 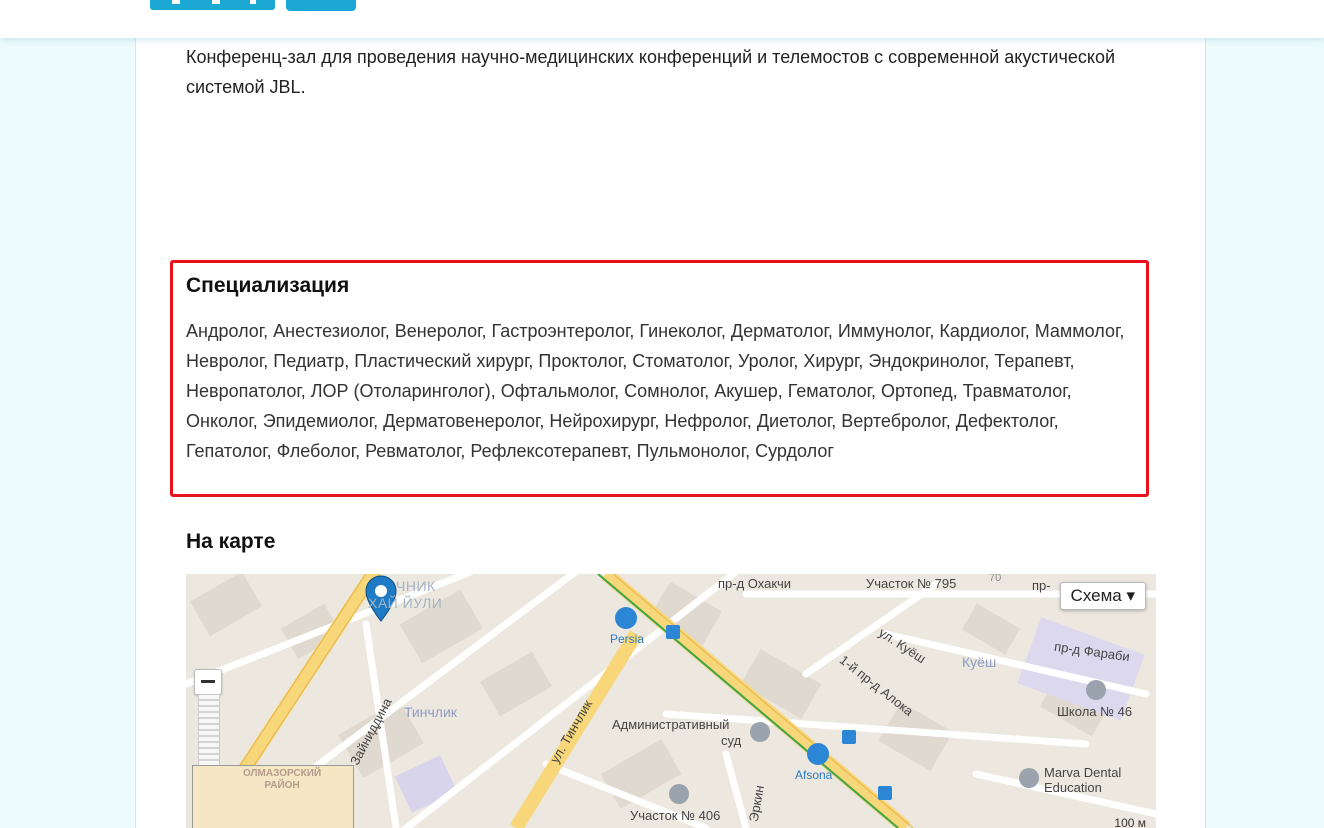 I want to click on map-label-district: ЧНИК, so click(x=416, y=586).